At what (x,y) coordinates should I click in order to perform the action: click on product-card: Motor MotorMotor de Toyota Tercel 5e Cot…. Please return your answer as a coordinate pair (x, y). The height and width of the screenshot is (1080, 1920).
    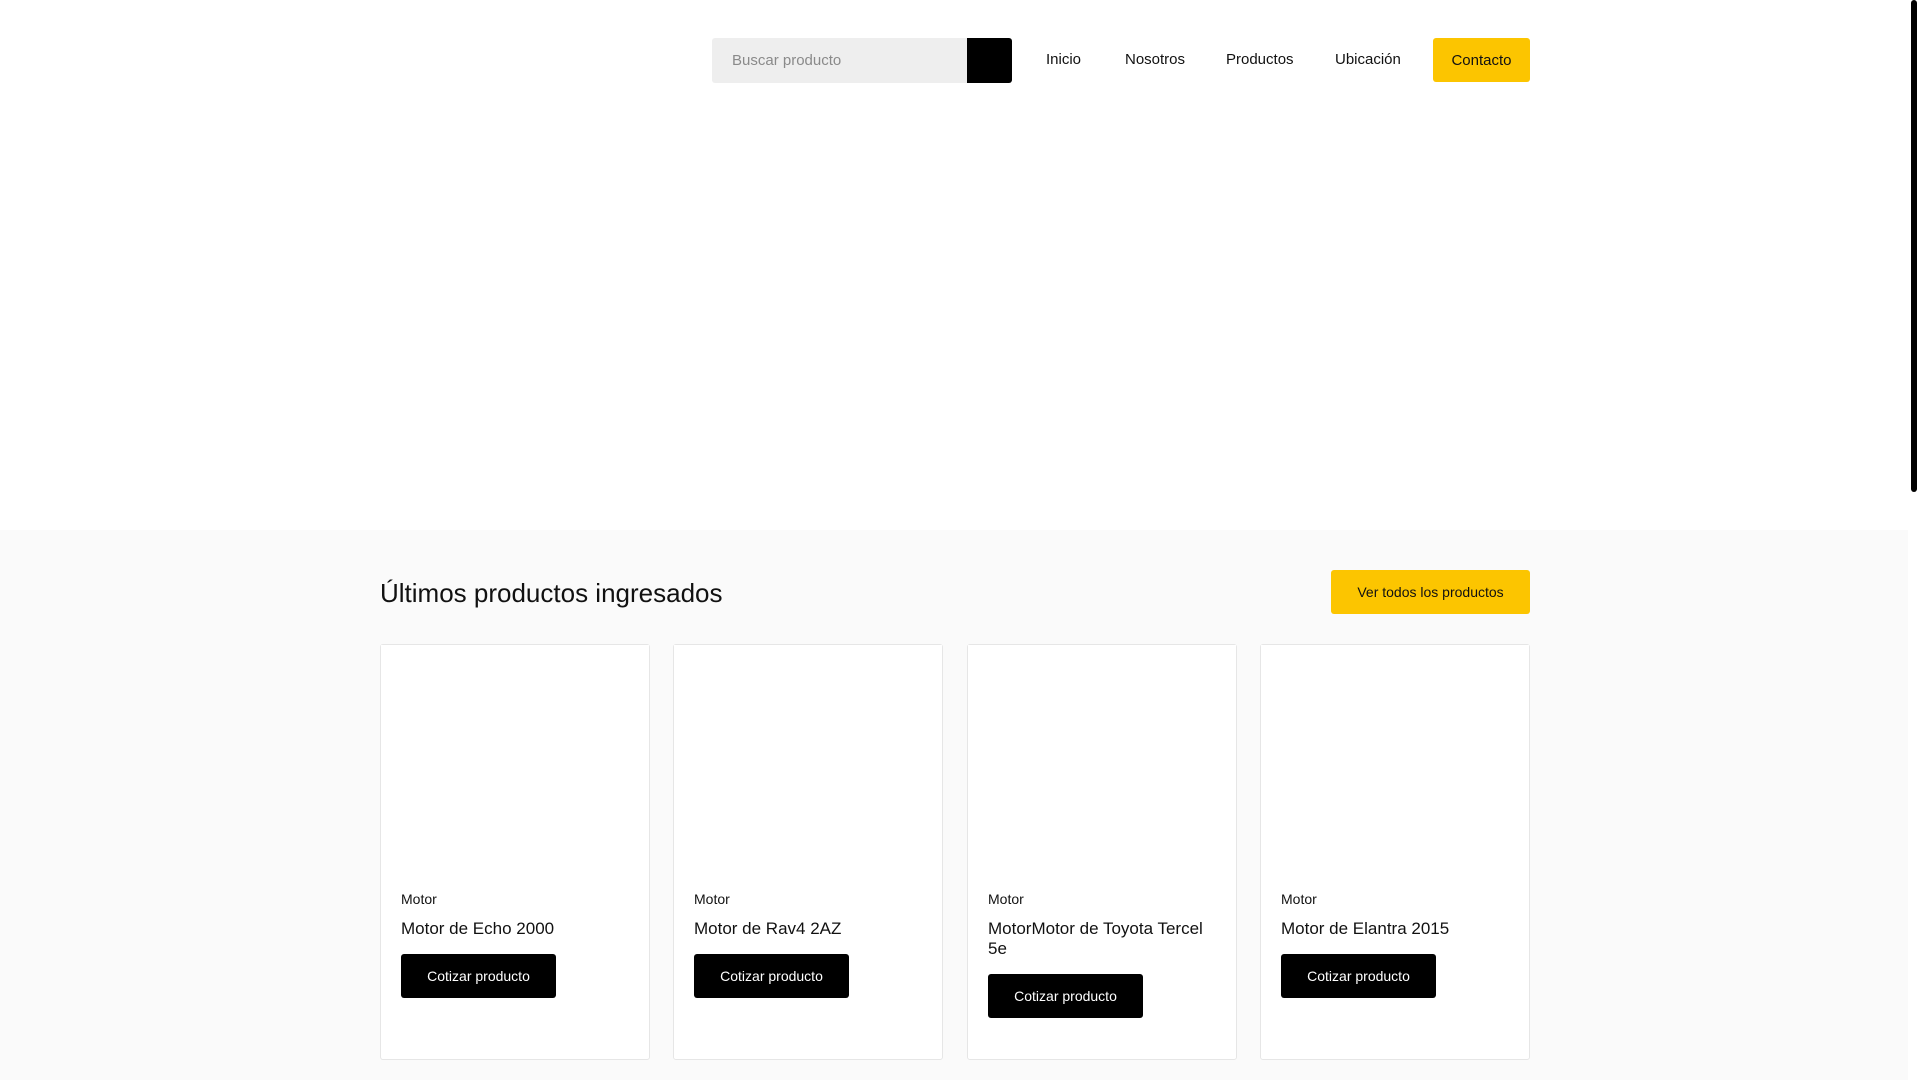
    Looking at the image, I should click on (1102, 852).